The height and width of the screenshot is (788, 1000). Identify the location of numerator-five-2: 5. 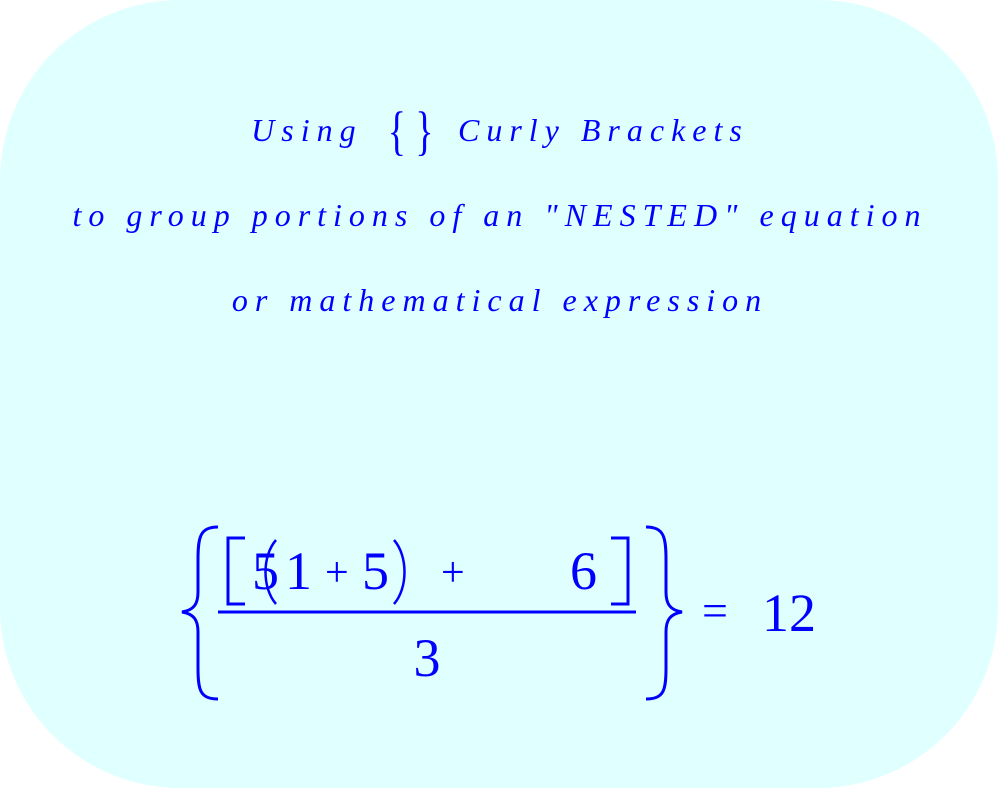
(375, 571).